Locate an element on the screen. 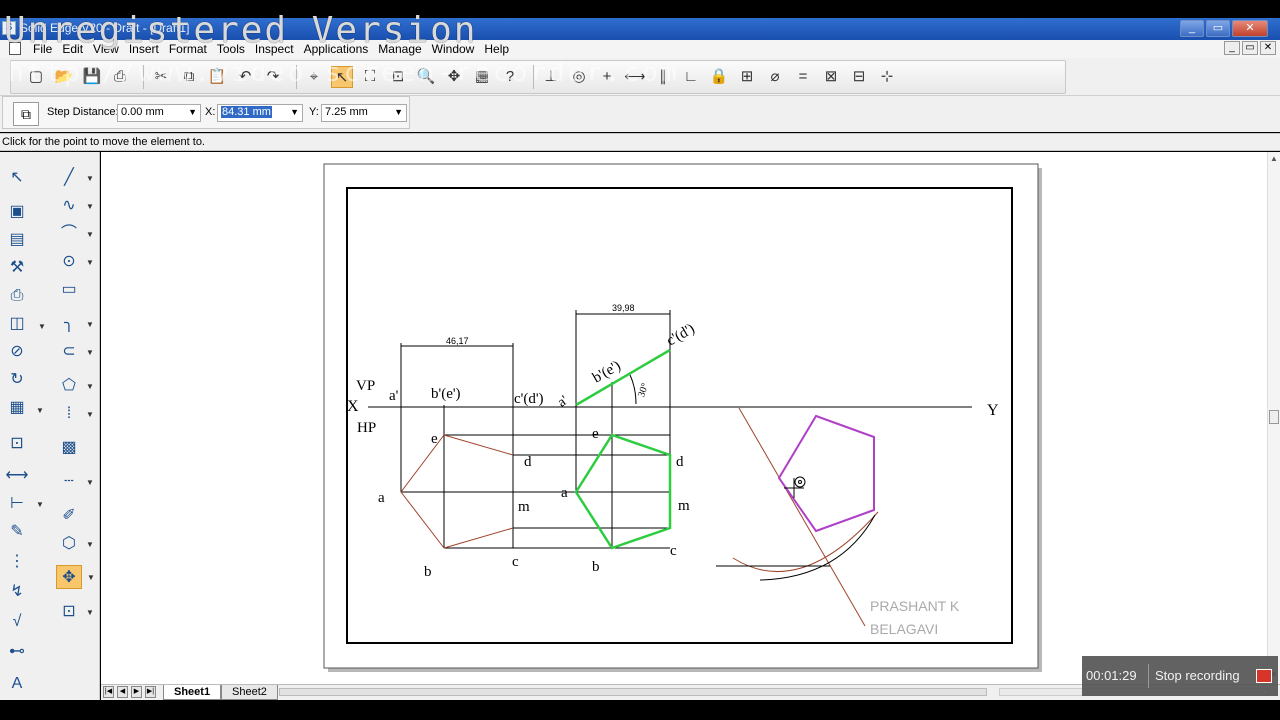 The image size is (1280, 720). lock-icon: 🔒 is located at coordinates (719, 77).